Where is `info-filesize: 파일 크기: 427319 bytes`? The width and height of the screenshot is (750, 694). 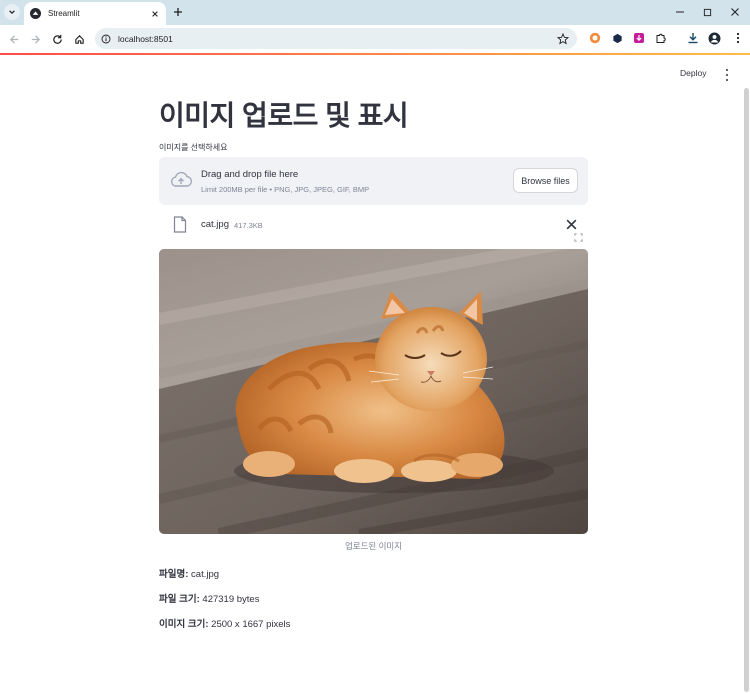 info-filesize: 파일 크기: 427319 bytes is located at coordinates (209, 598).